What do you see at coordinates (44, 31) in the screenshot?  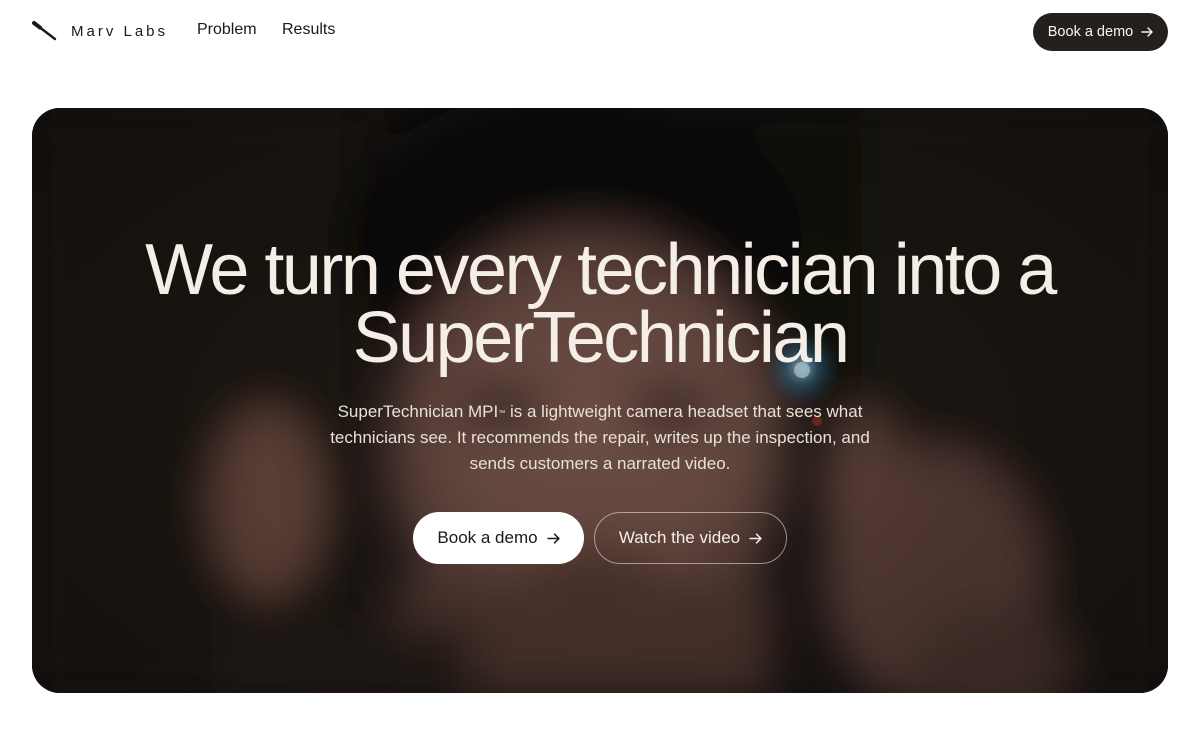 I see `diagonal-line-logo-icon` at bounding box center [44, 31].